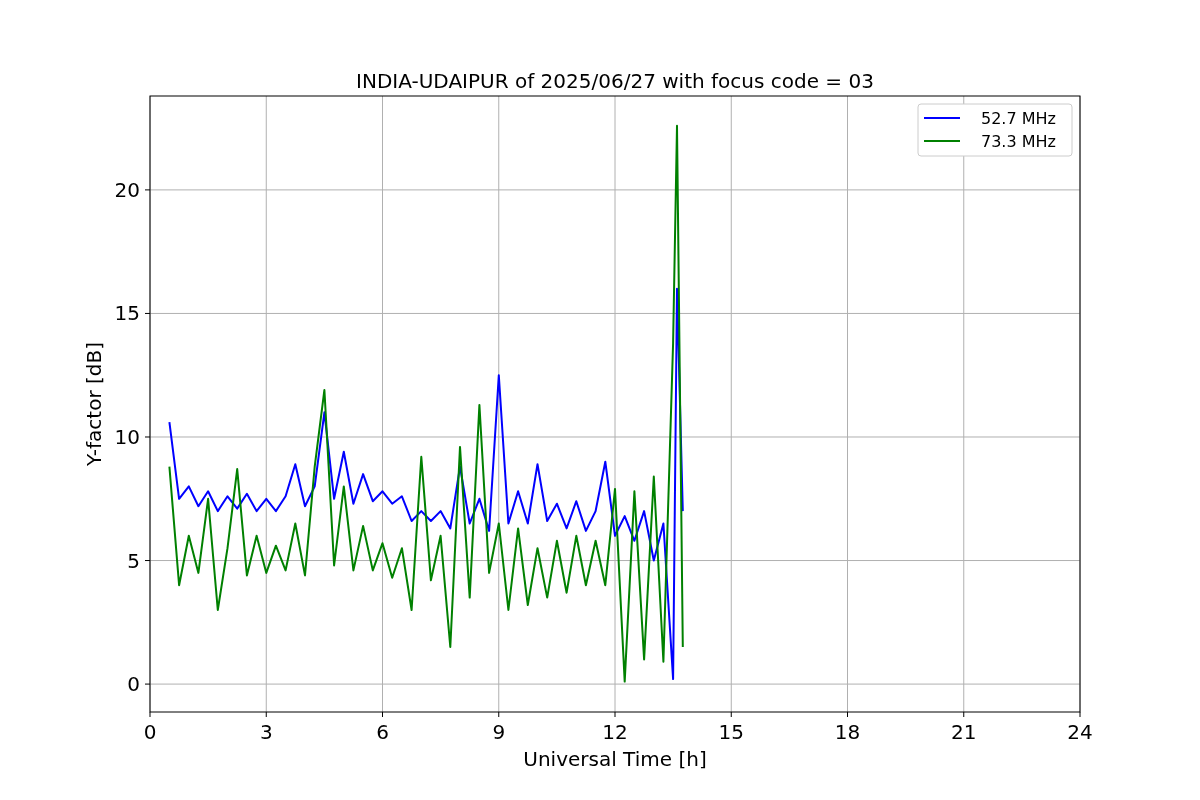  Describe the element at coordinates (615, 759) in the screenshot. I see `x-axis-label: Universal Time [h]` at that location.